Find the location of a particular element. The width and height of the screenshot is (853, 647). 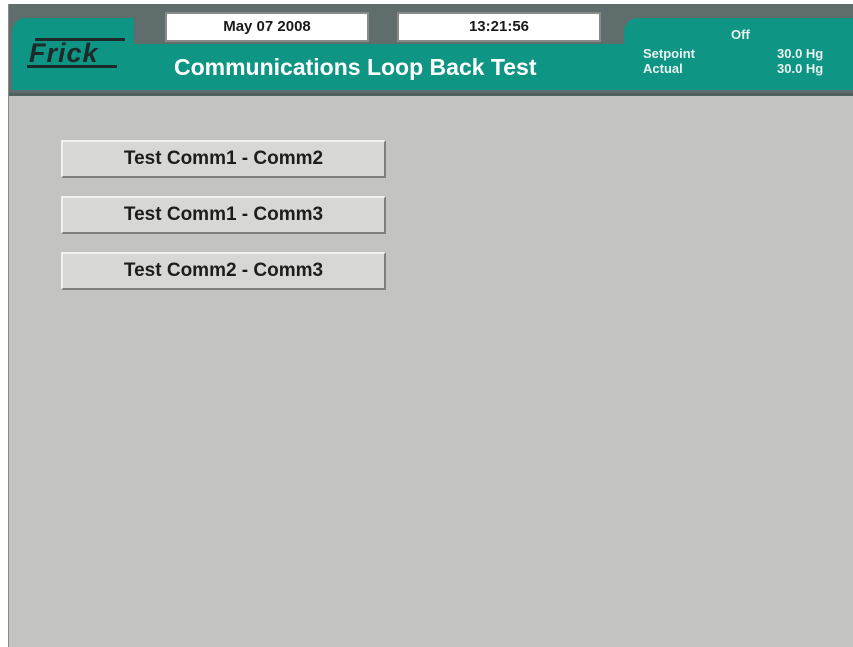

test-comm1-comm3-button: Test Comm1 - Comm3 is located at coordinates (223, 215).